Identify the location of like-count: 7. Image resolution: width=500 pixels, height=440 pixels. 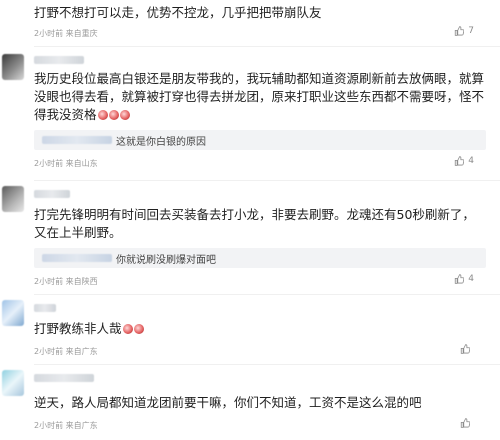
(471, 31).